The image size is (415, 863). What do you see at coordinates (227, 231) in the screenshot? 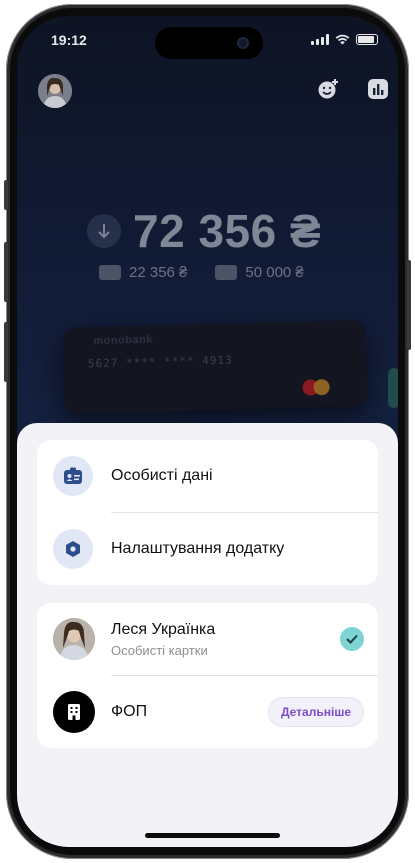
I see `balance-amount: 72 356 ₴` at bounding box center [227, 231].